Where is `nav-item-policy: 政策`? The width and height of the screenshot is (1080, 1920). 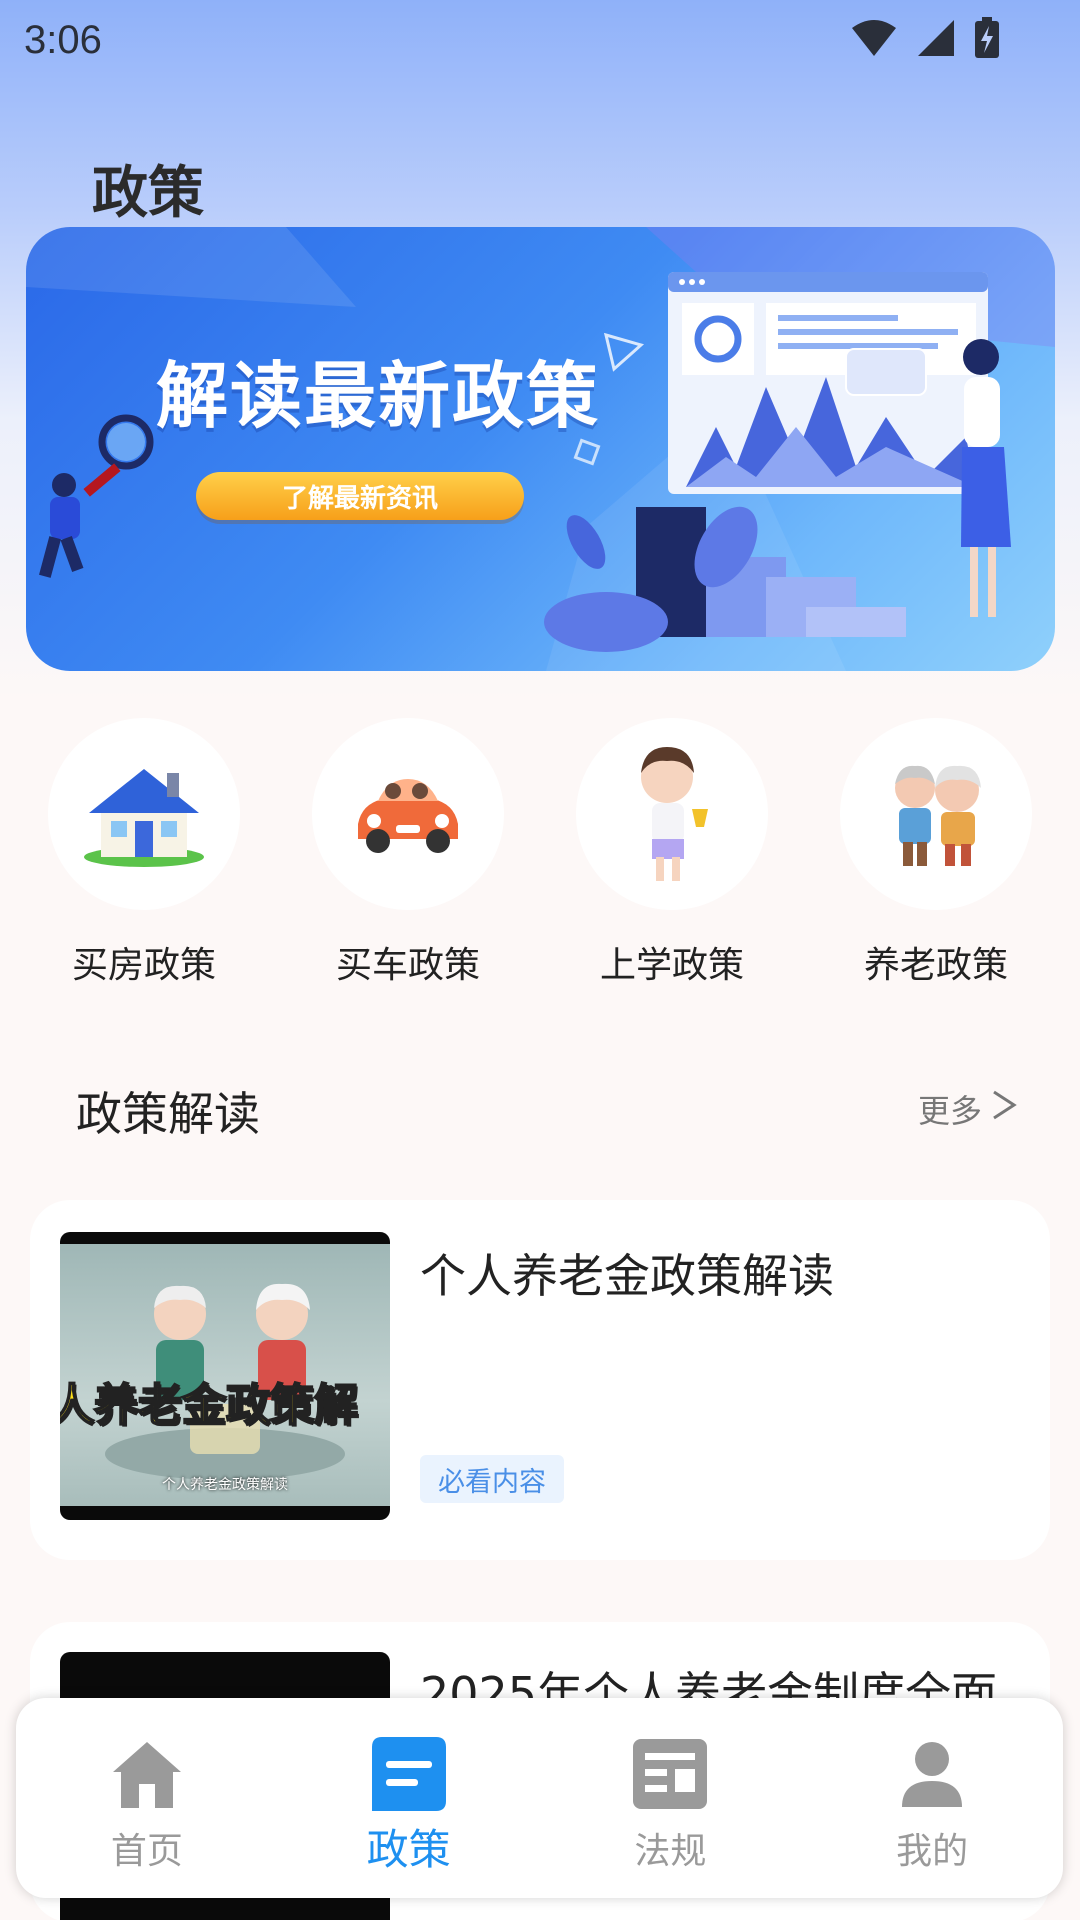 nav-item-policy: 政策 is located at coordinates (409, 1798).